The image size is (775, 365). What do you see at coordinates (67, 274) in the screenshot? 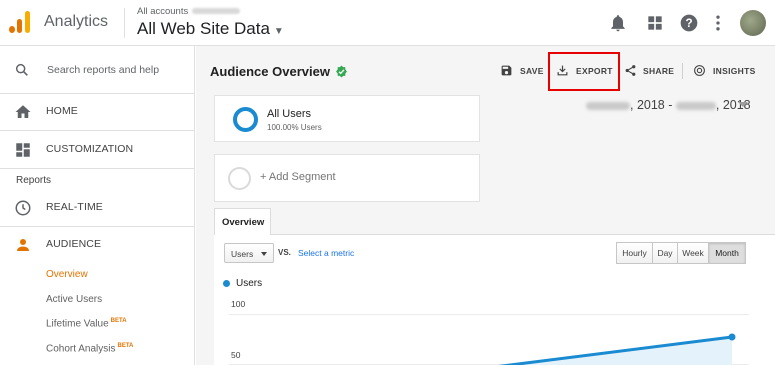
I see `sidebar-subitem-overview: Overview` at bounding box center [67, 274].